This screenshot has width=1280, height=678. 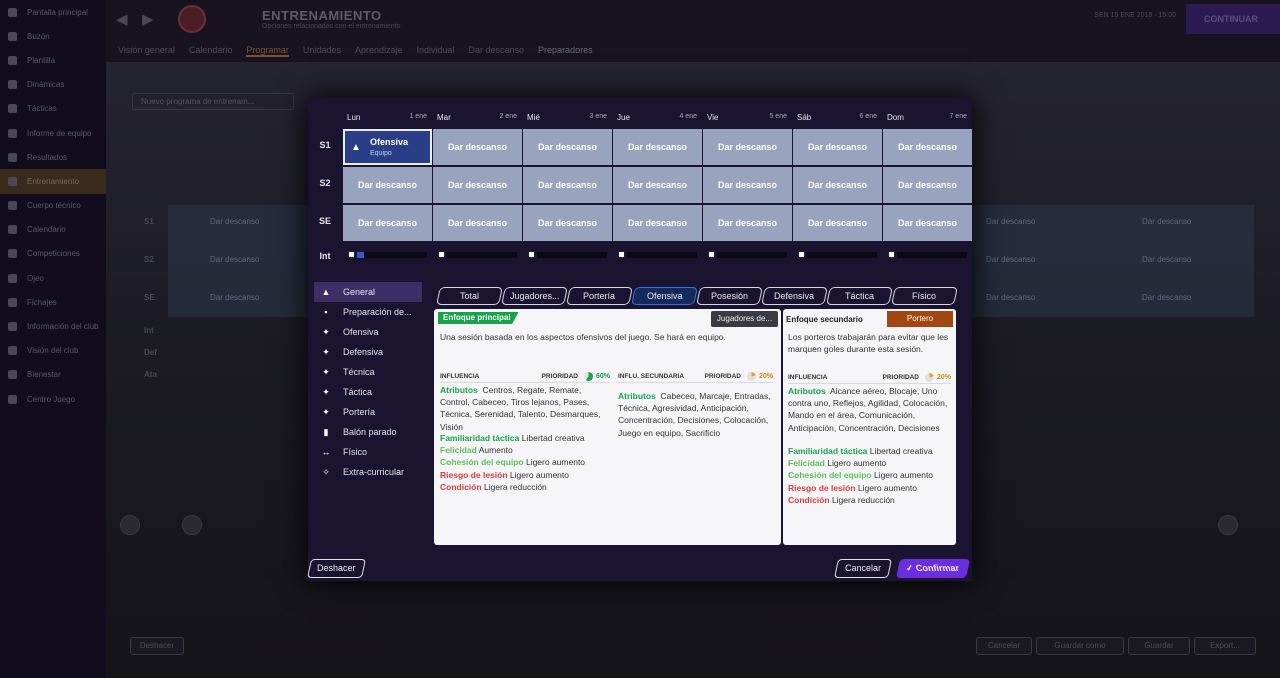 What do you see at coordinates (729, 296) in the screenshot?
I see `filter-tab: Posesión` at bounding box center [729, 296].